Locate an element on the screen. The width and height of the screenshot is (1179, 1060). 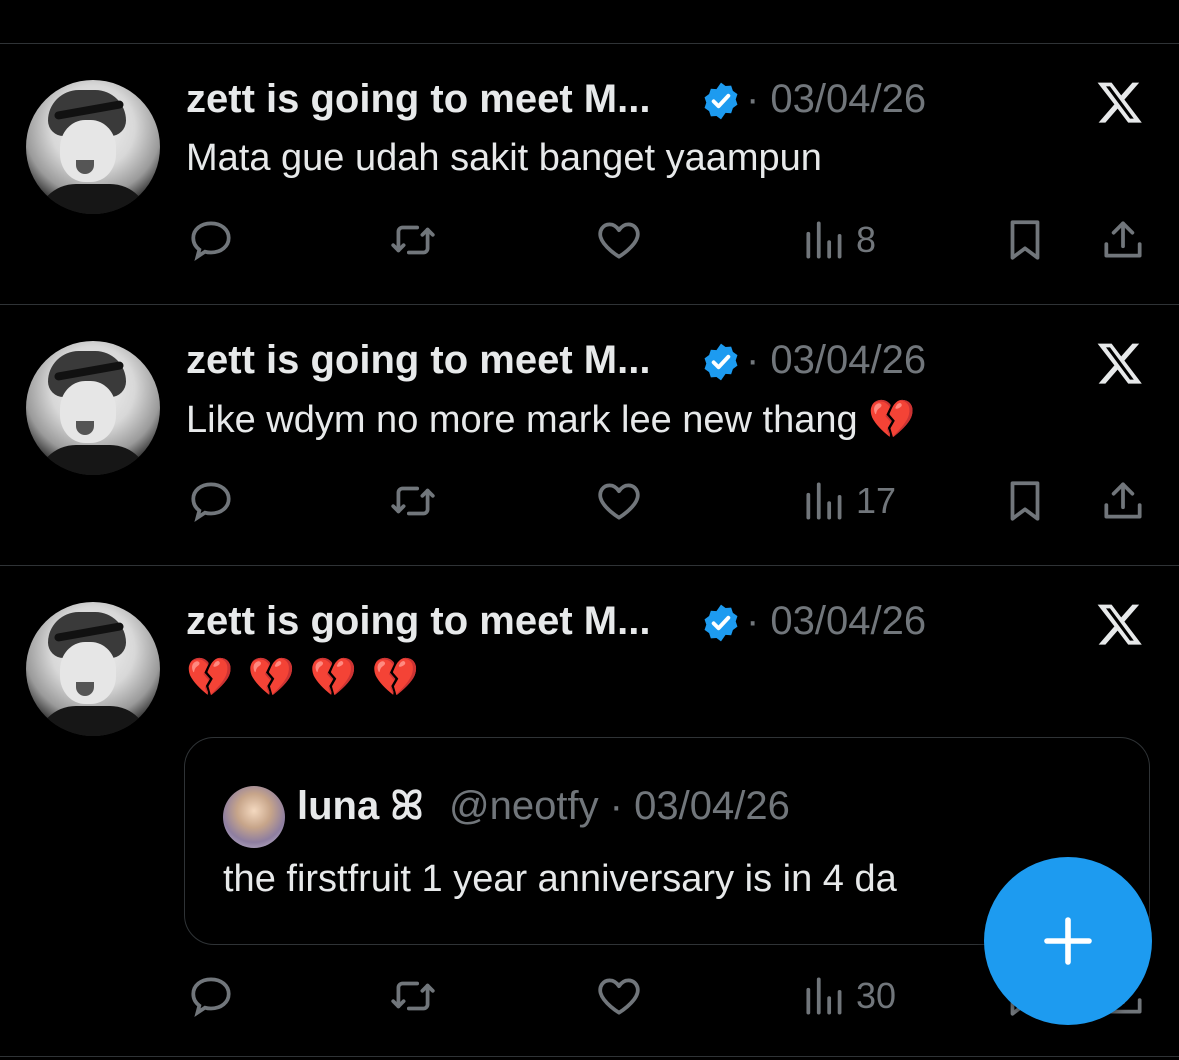
views-count: 8 is located at coordinates (866, 239).